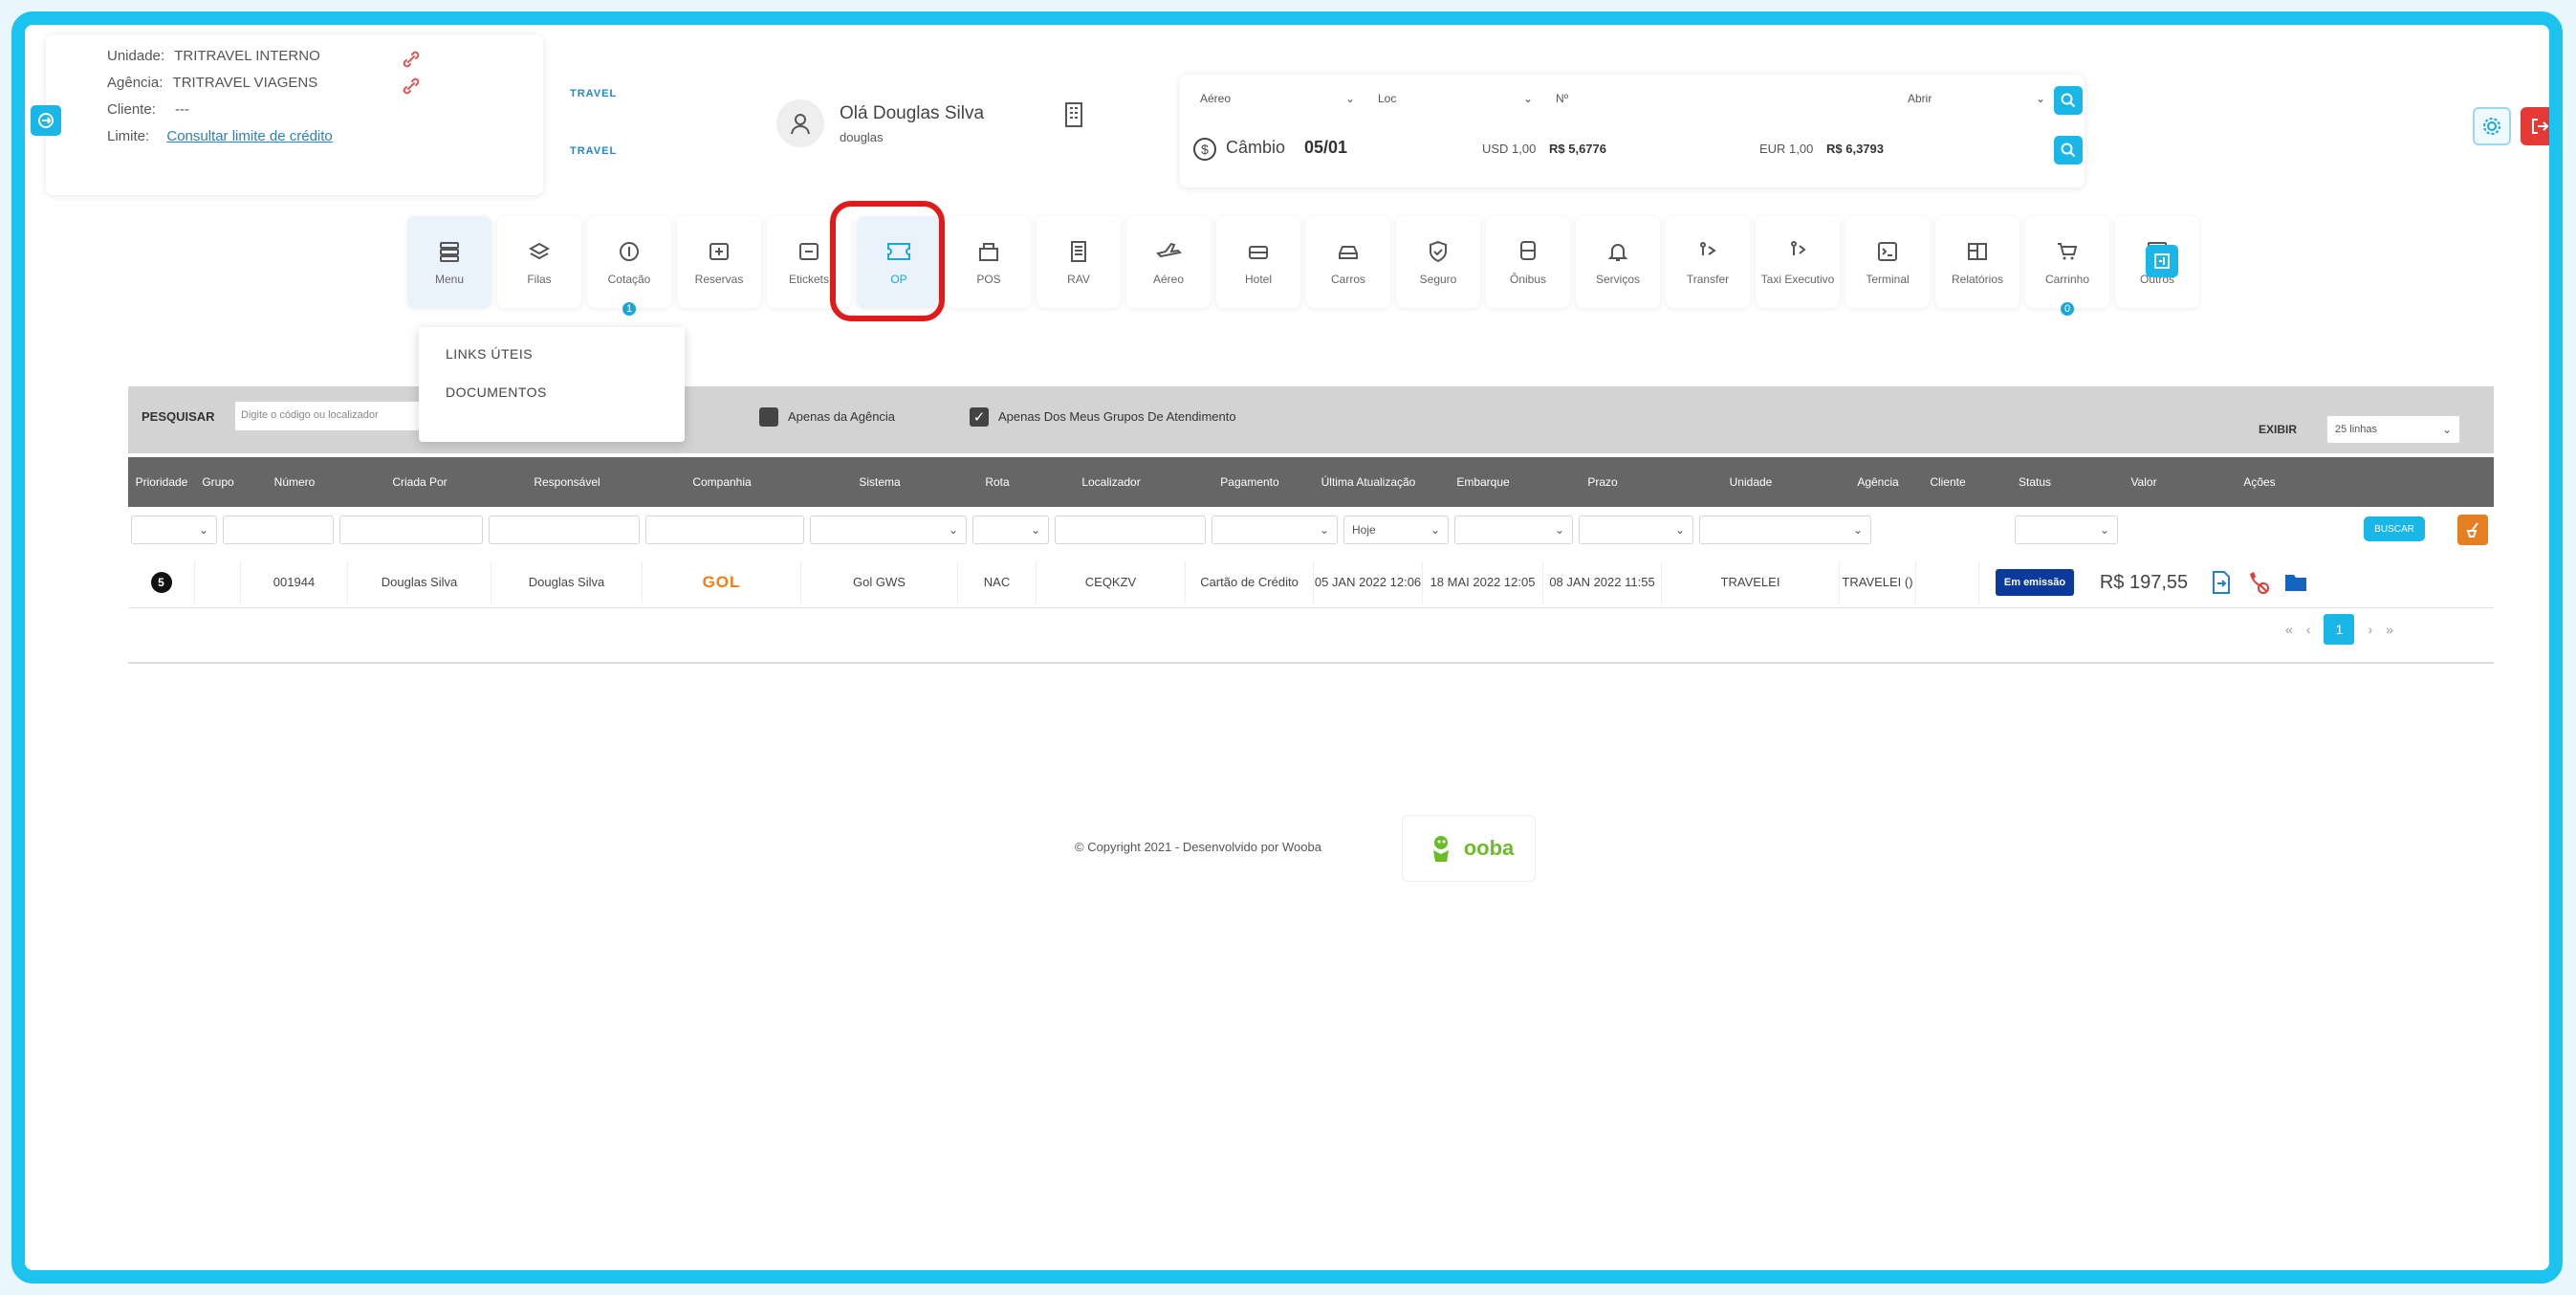 The width and height of the screenshot is (2576, 1295). What do you see at coordinates (1258, 252) in the screenshot?
I see `bed-icon` at bounding box center [1258, 252].